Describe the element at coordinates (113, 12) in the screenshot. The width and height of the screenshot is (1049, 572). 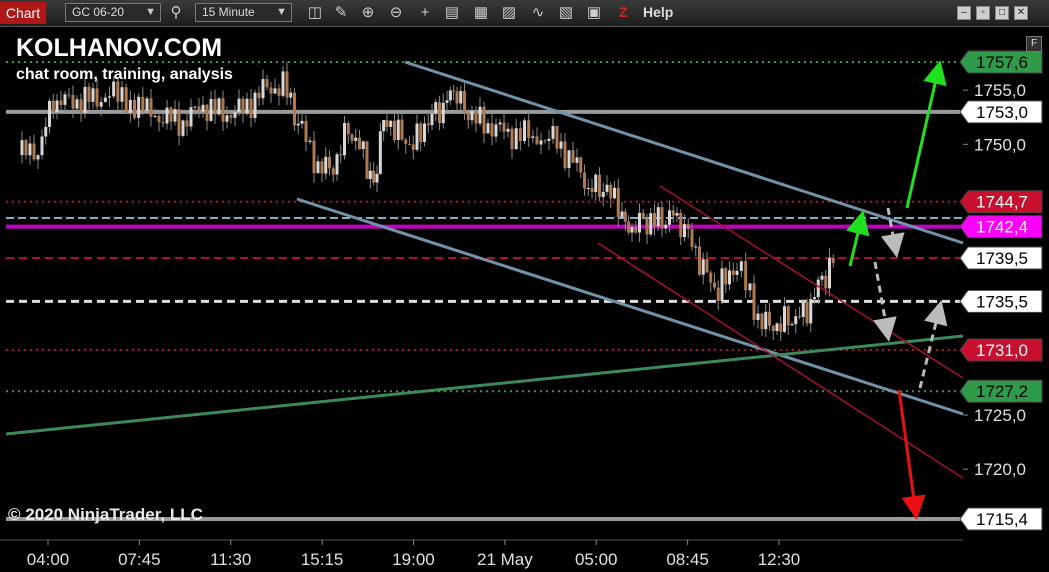
I see `instrument-selector: GC 06-20 ▼` at that location.